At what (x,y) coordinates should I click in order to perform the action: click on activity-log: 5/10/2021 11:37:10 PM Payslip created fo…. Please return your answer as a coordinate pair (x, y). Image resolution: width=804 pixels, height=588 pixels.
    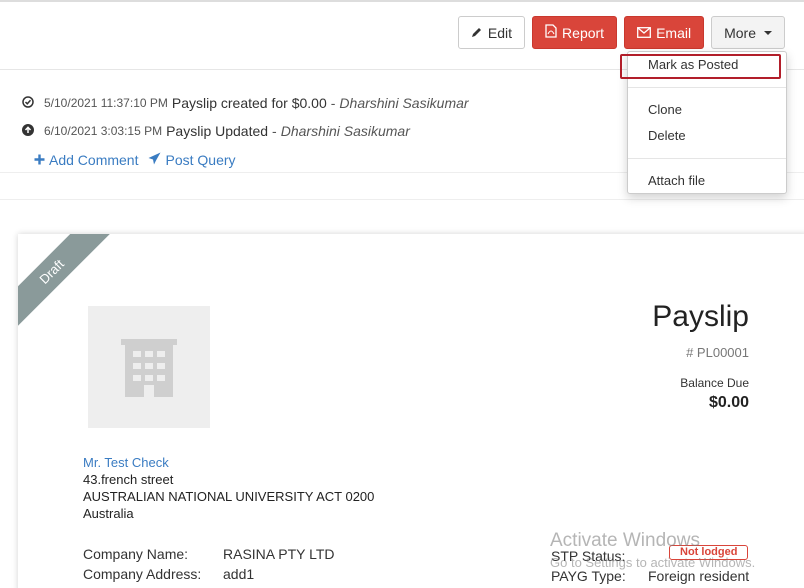
    Looking at the image, I should click on (322, 123).